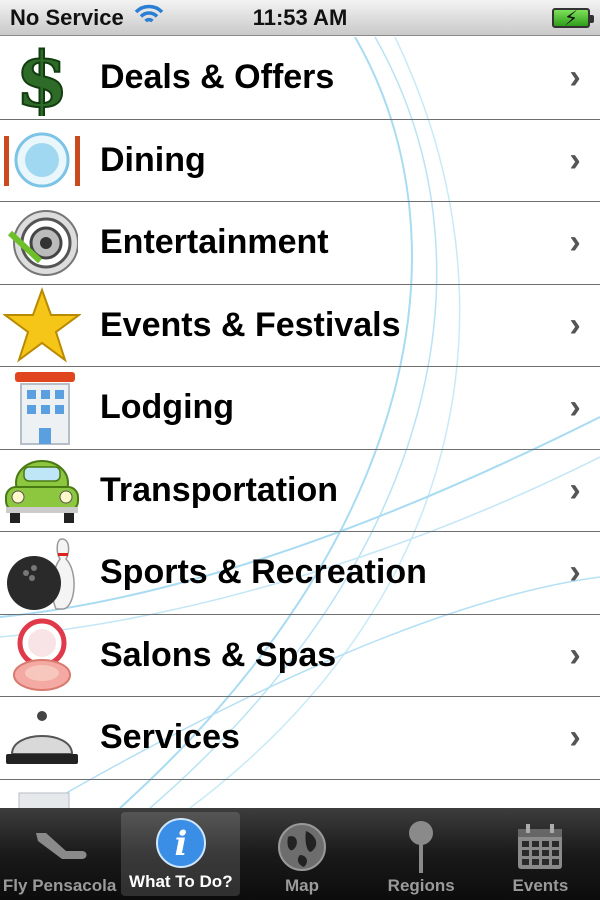 The width and height of the screenshot is (600, 900). Describe the element at coordinates (42, 243) in the screenshot. I see `target-icon` at that location.